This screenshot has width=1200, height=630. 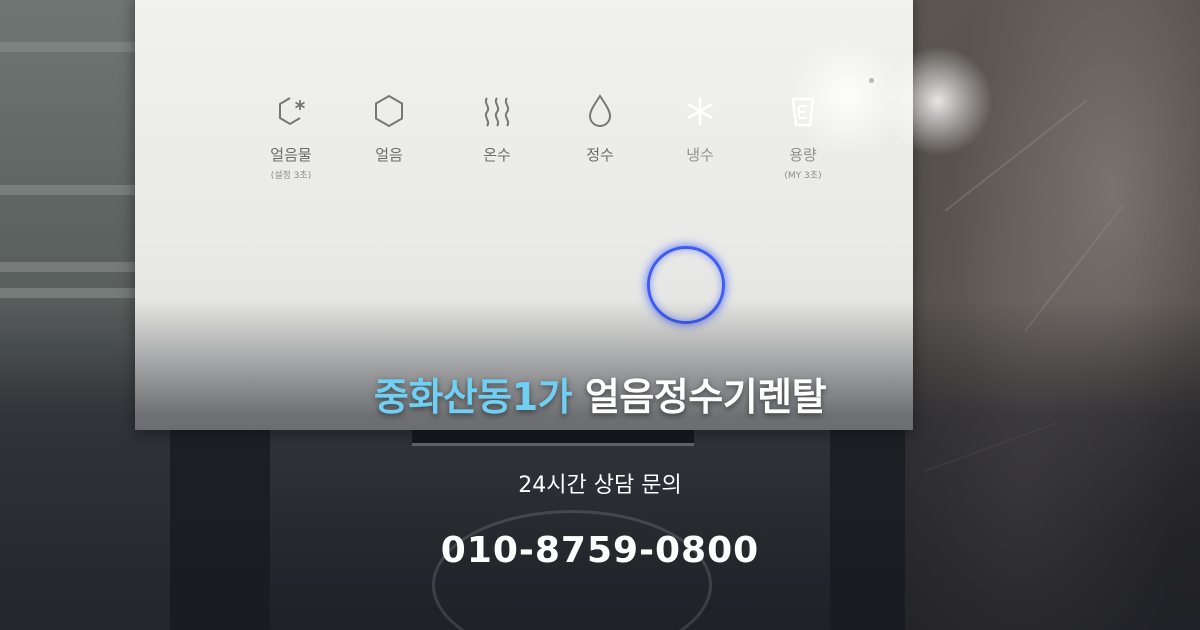 I want to click on ice-water-label: 얼음물, so click(x=291, y=155).